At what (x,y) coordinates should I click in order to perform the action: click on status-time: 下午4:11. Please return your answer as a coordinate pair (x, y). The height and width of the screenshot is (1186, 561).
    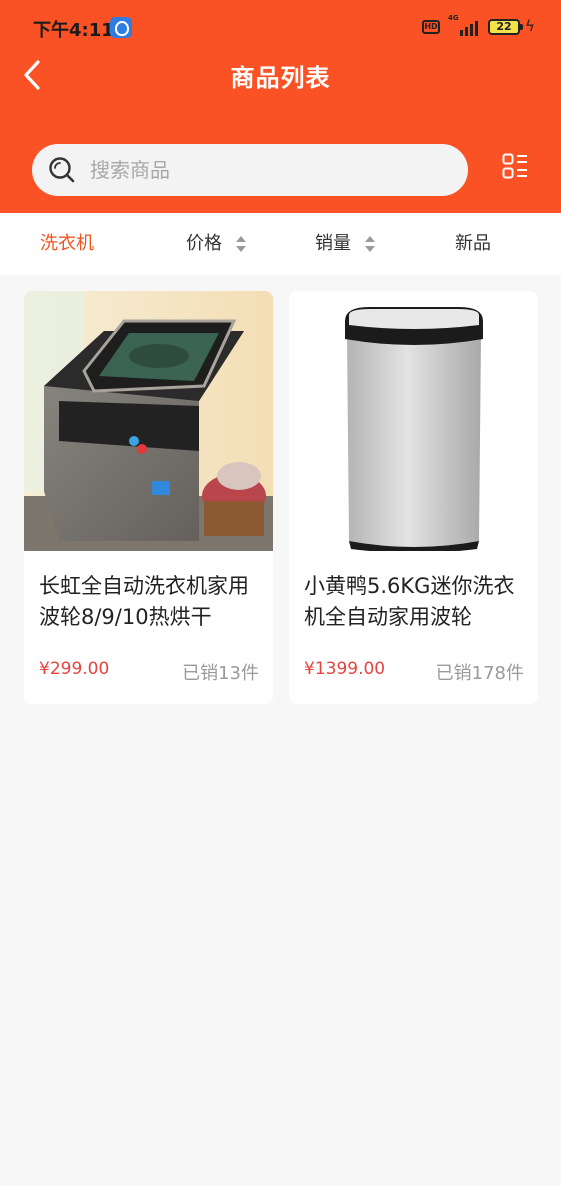
    Looking at the image, I should click on (73, 30).